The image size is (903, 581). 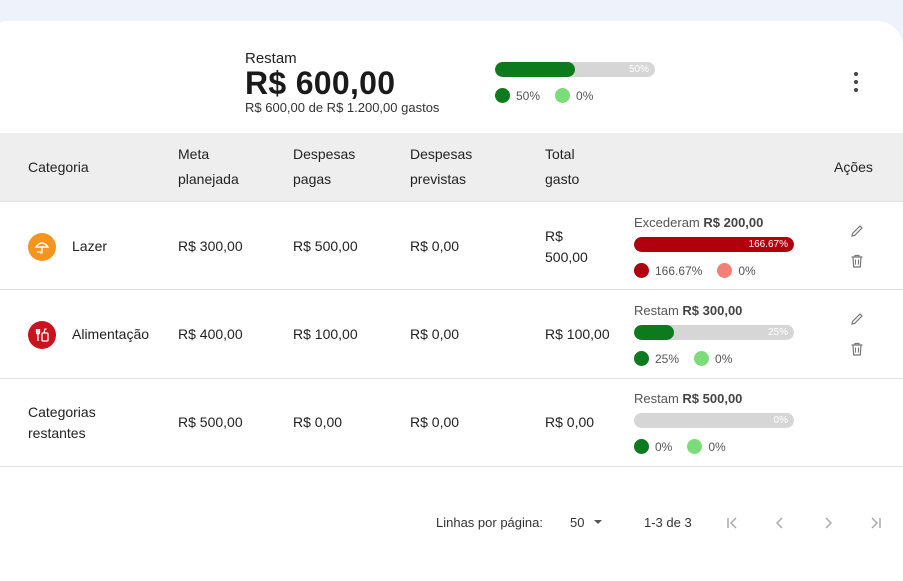 I want to click on header-despesas-pagas: Despesas pagas, so click(x=324, y=166).